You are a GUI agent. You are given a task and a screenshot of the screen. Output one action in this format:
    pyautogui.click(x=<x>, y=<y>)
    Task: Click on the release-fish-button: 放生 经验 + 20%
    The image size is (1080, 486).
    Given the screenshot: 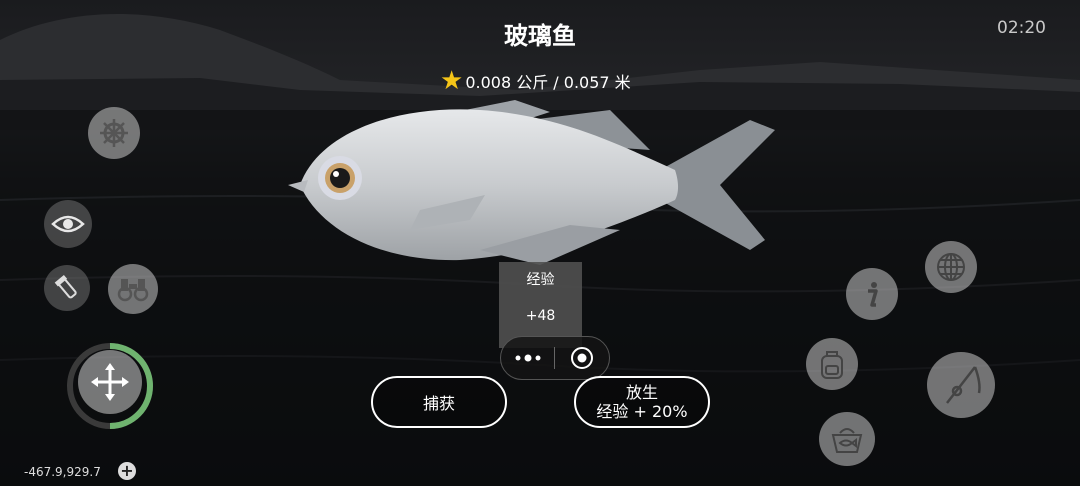 What is the action you would take?
    pyautogui.click(x=642, y=402)
    